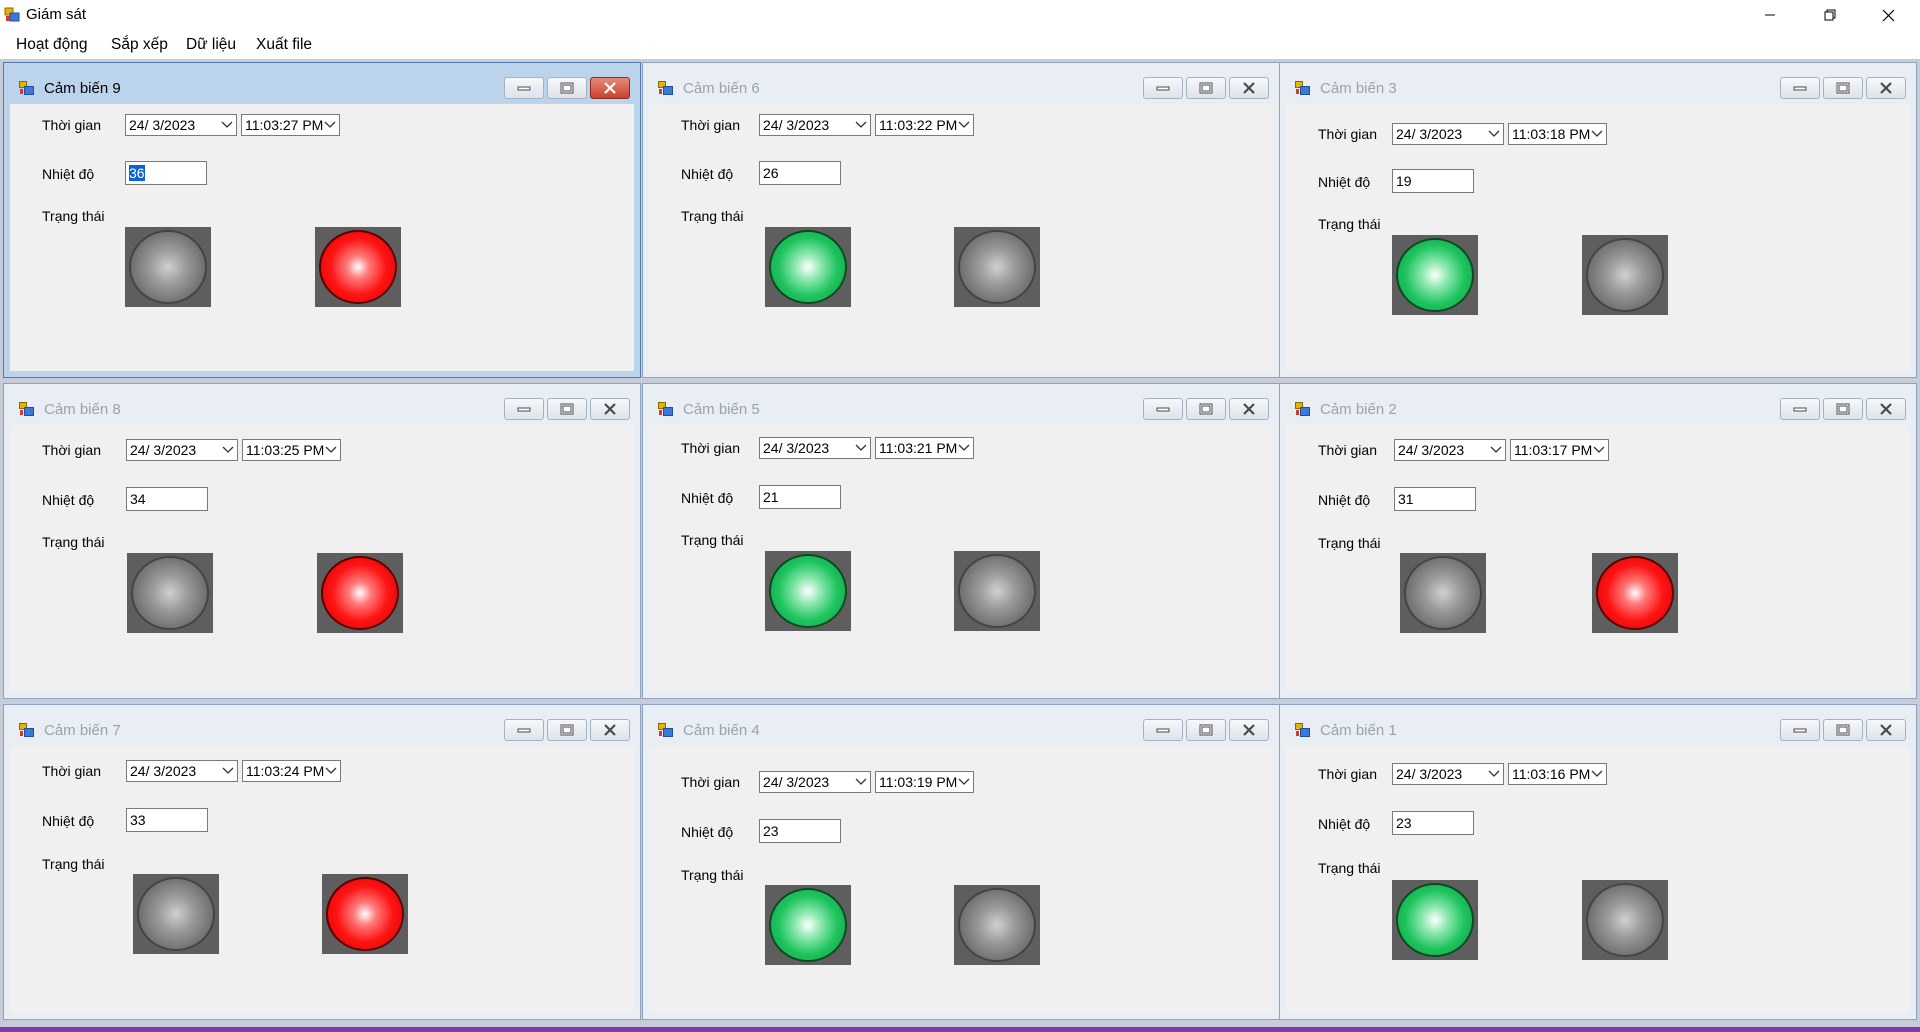  What do you see at coordinates (961, 404) in the screenshot?
I see `sensor-window-titlebar: Cảm biến 5` at bounding box center [961, 404].